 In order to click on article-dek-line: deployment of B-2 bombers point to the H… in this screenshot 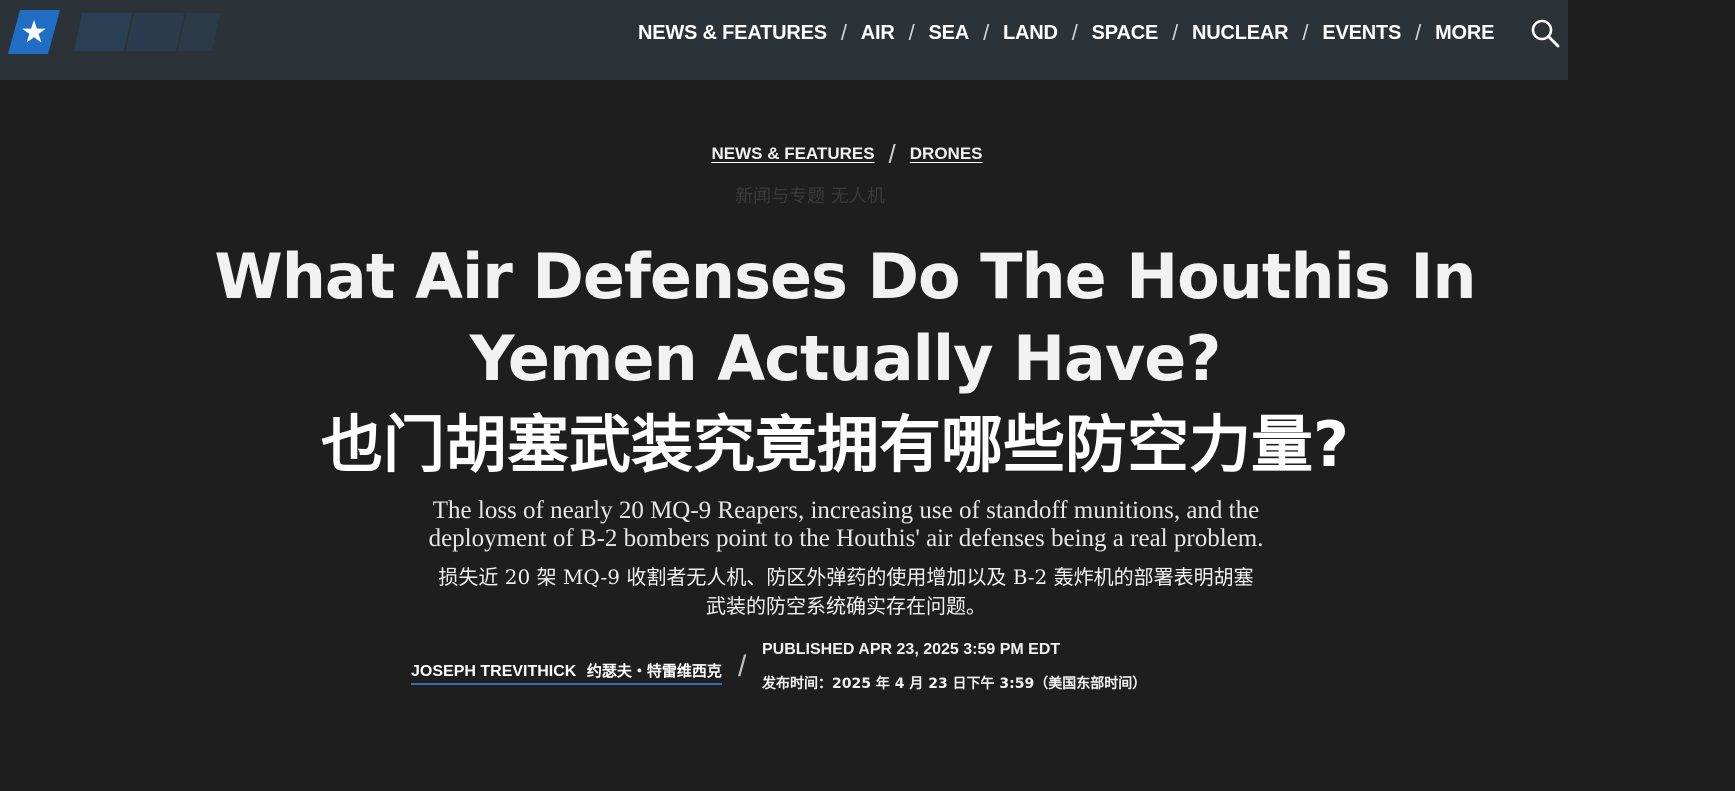, I will do `click(846, 538)`.